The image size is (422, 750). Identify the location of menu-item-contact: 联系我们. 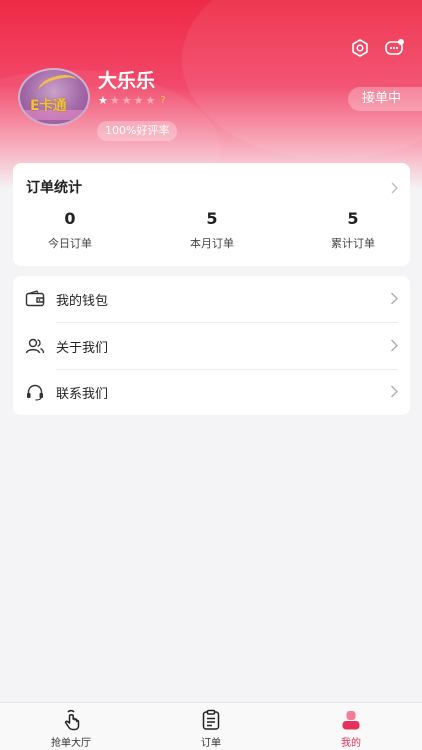
(211, 392).